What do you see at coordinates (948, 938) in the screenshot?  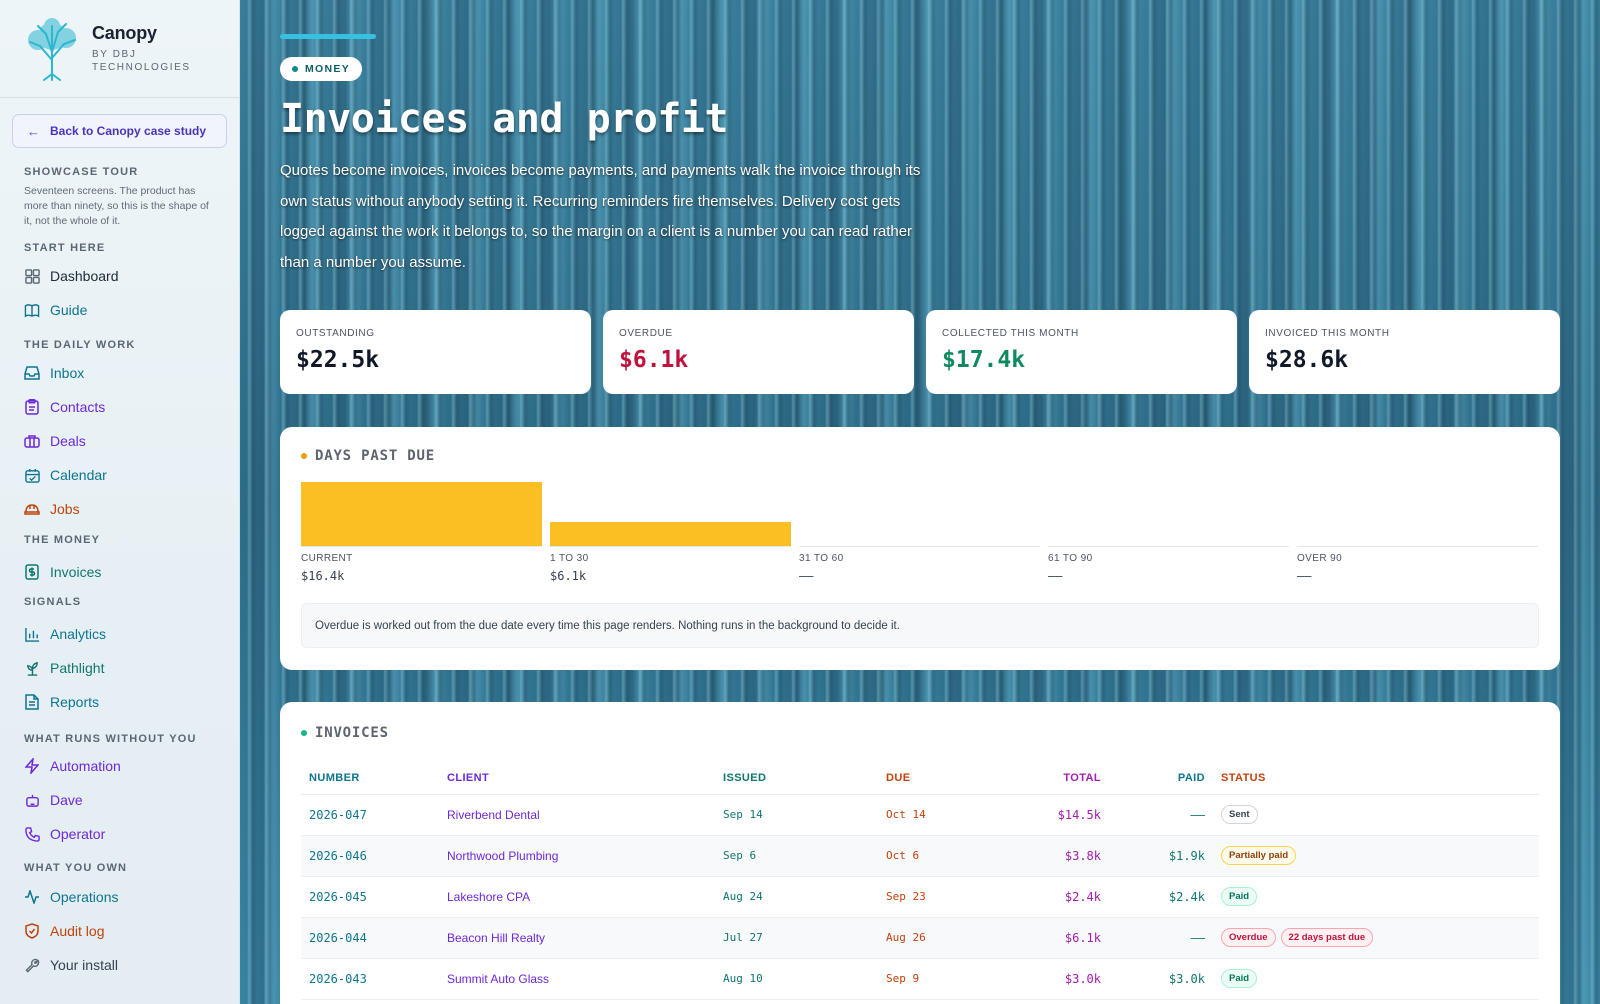 I see `invoice-due: Aug 26` at bounding box center [948, 938].